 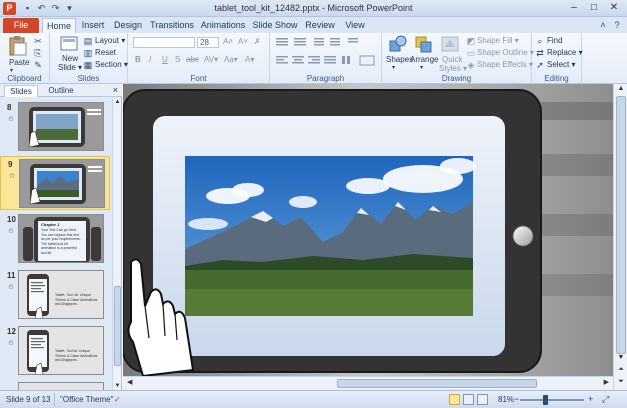 What do you see at coordinates (243, 41) in the screenshot?
I see `shrink-font-button: A˅` at bounding box center [243, 41].